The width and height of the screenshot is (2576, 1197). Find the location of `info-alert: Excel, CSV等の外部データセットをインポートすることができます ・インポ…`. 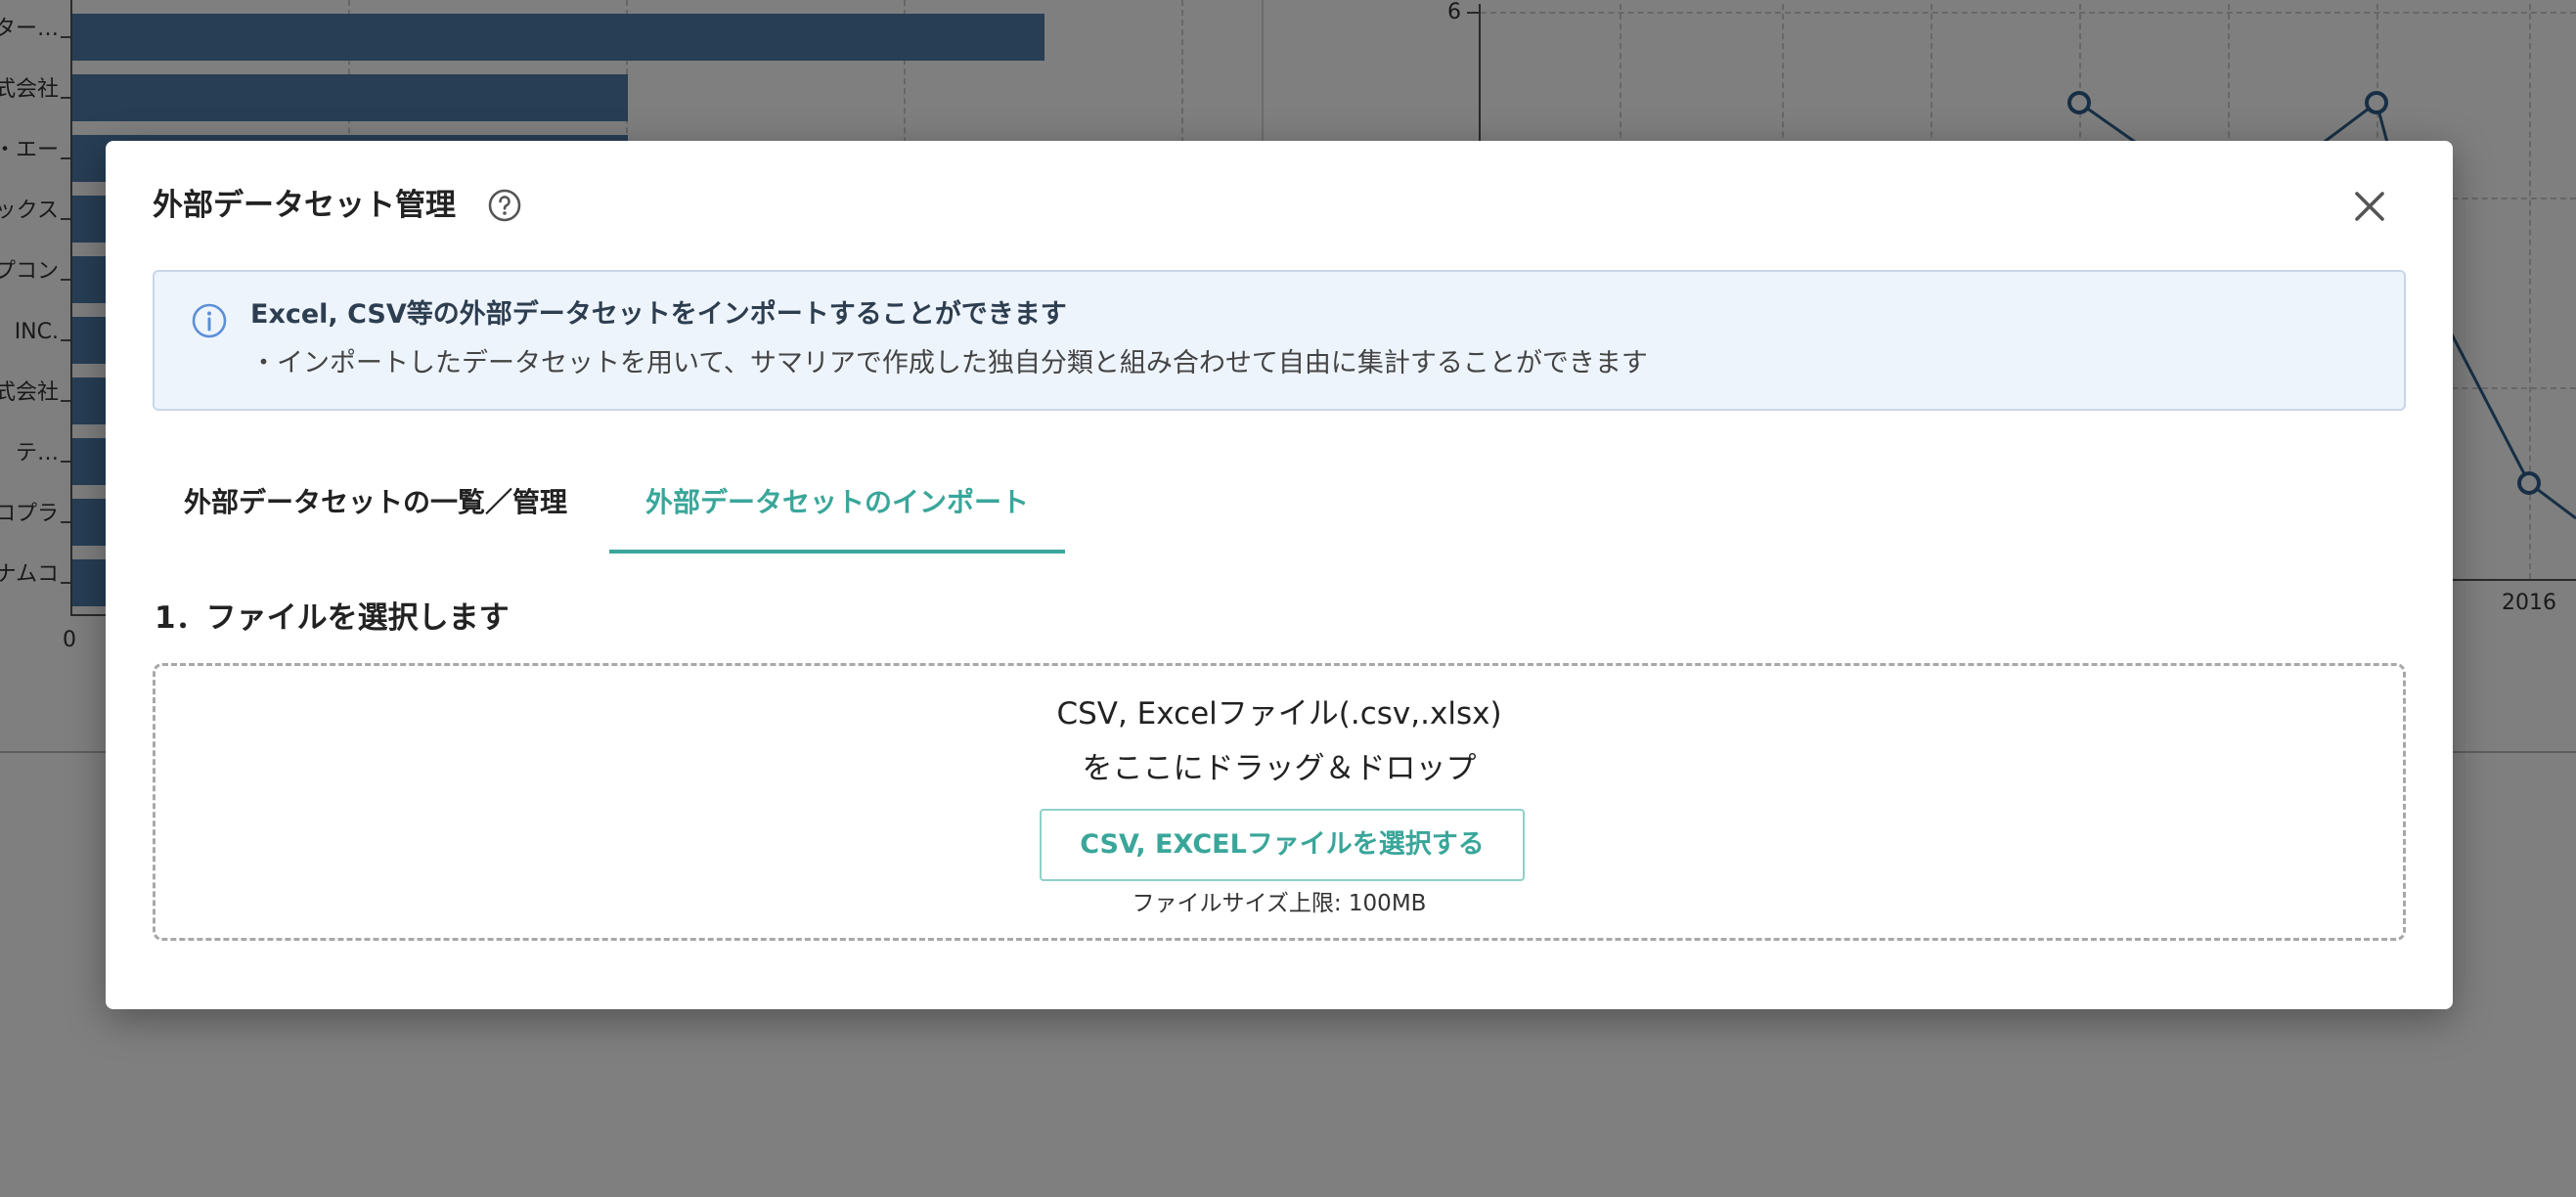

info-alert: Excel, CSV等の外部データセットをインポートすることができます ・インポ… is located at coordinates (1279, 340).